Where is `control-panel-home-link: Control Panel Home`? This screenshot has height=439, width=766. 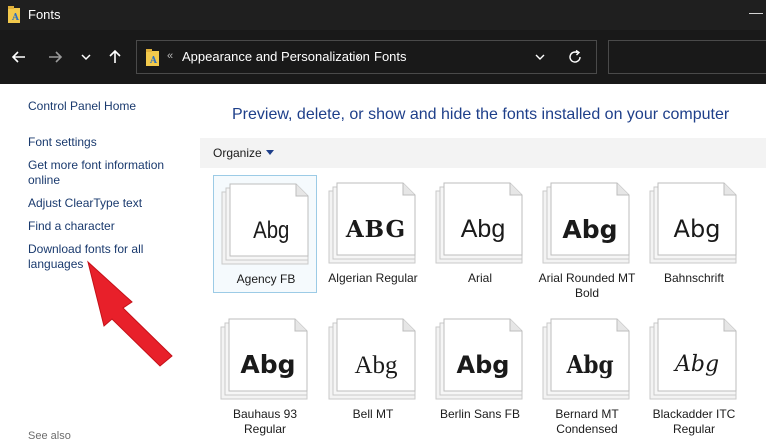 control-panel-home-link: Control Panel Home is located at coordinates (108, 106).